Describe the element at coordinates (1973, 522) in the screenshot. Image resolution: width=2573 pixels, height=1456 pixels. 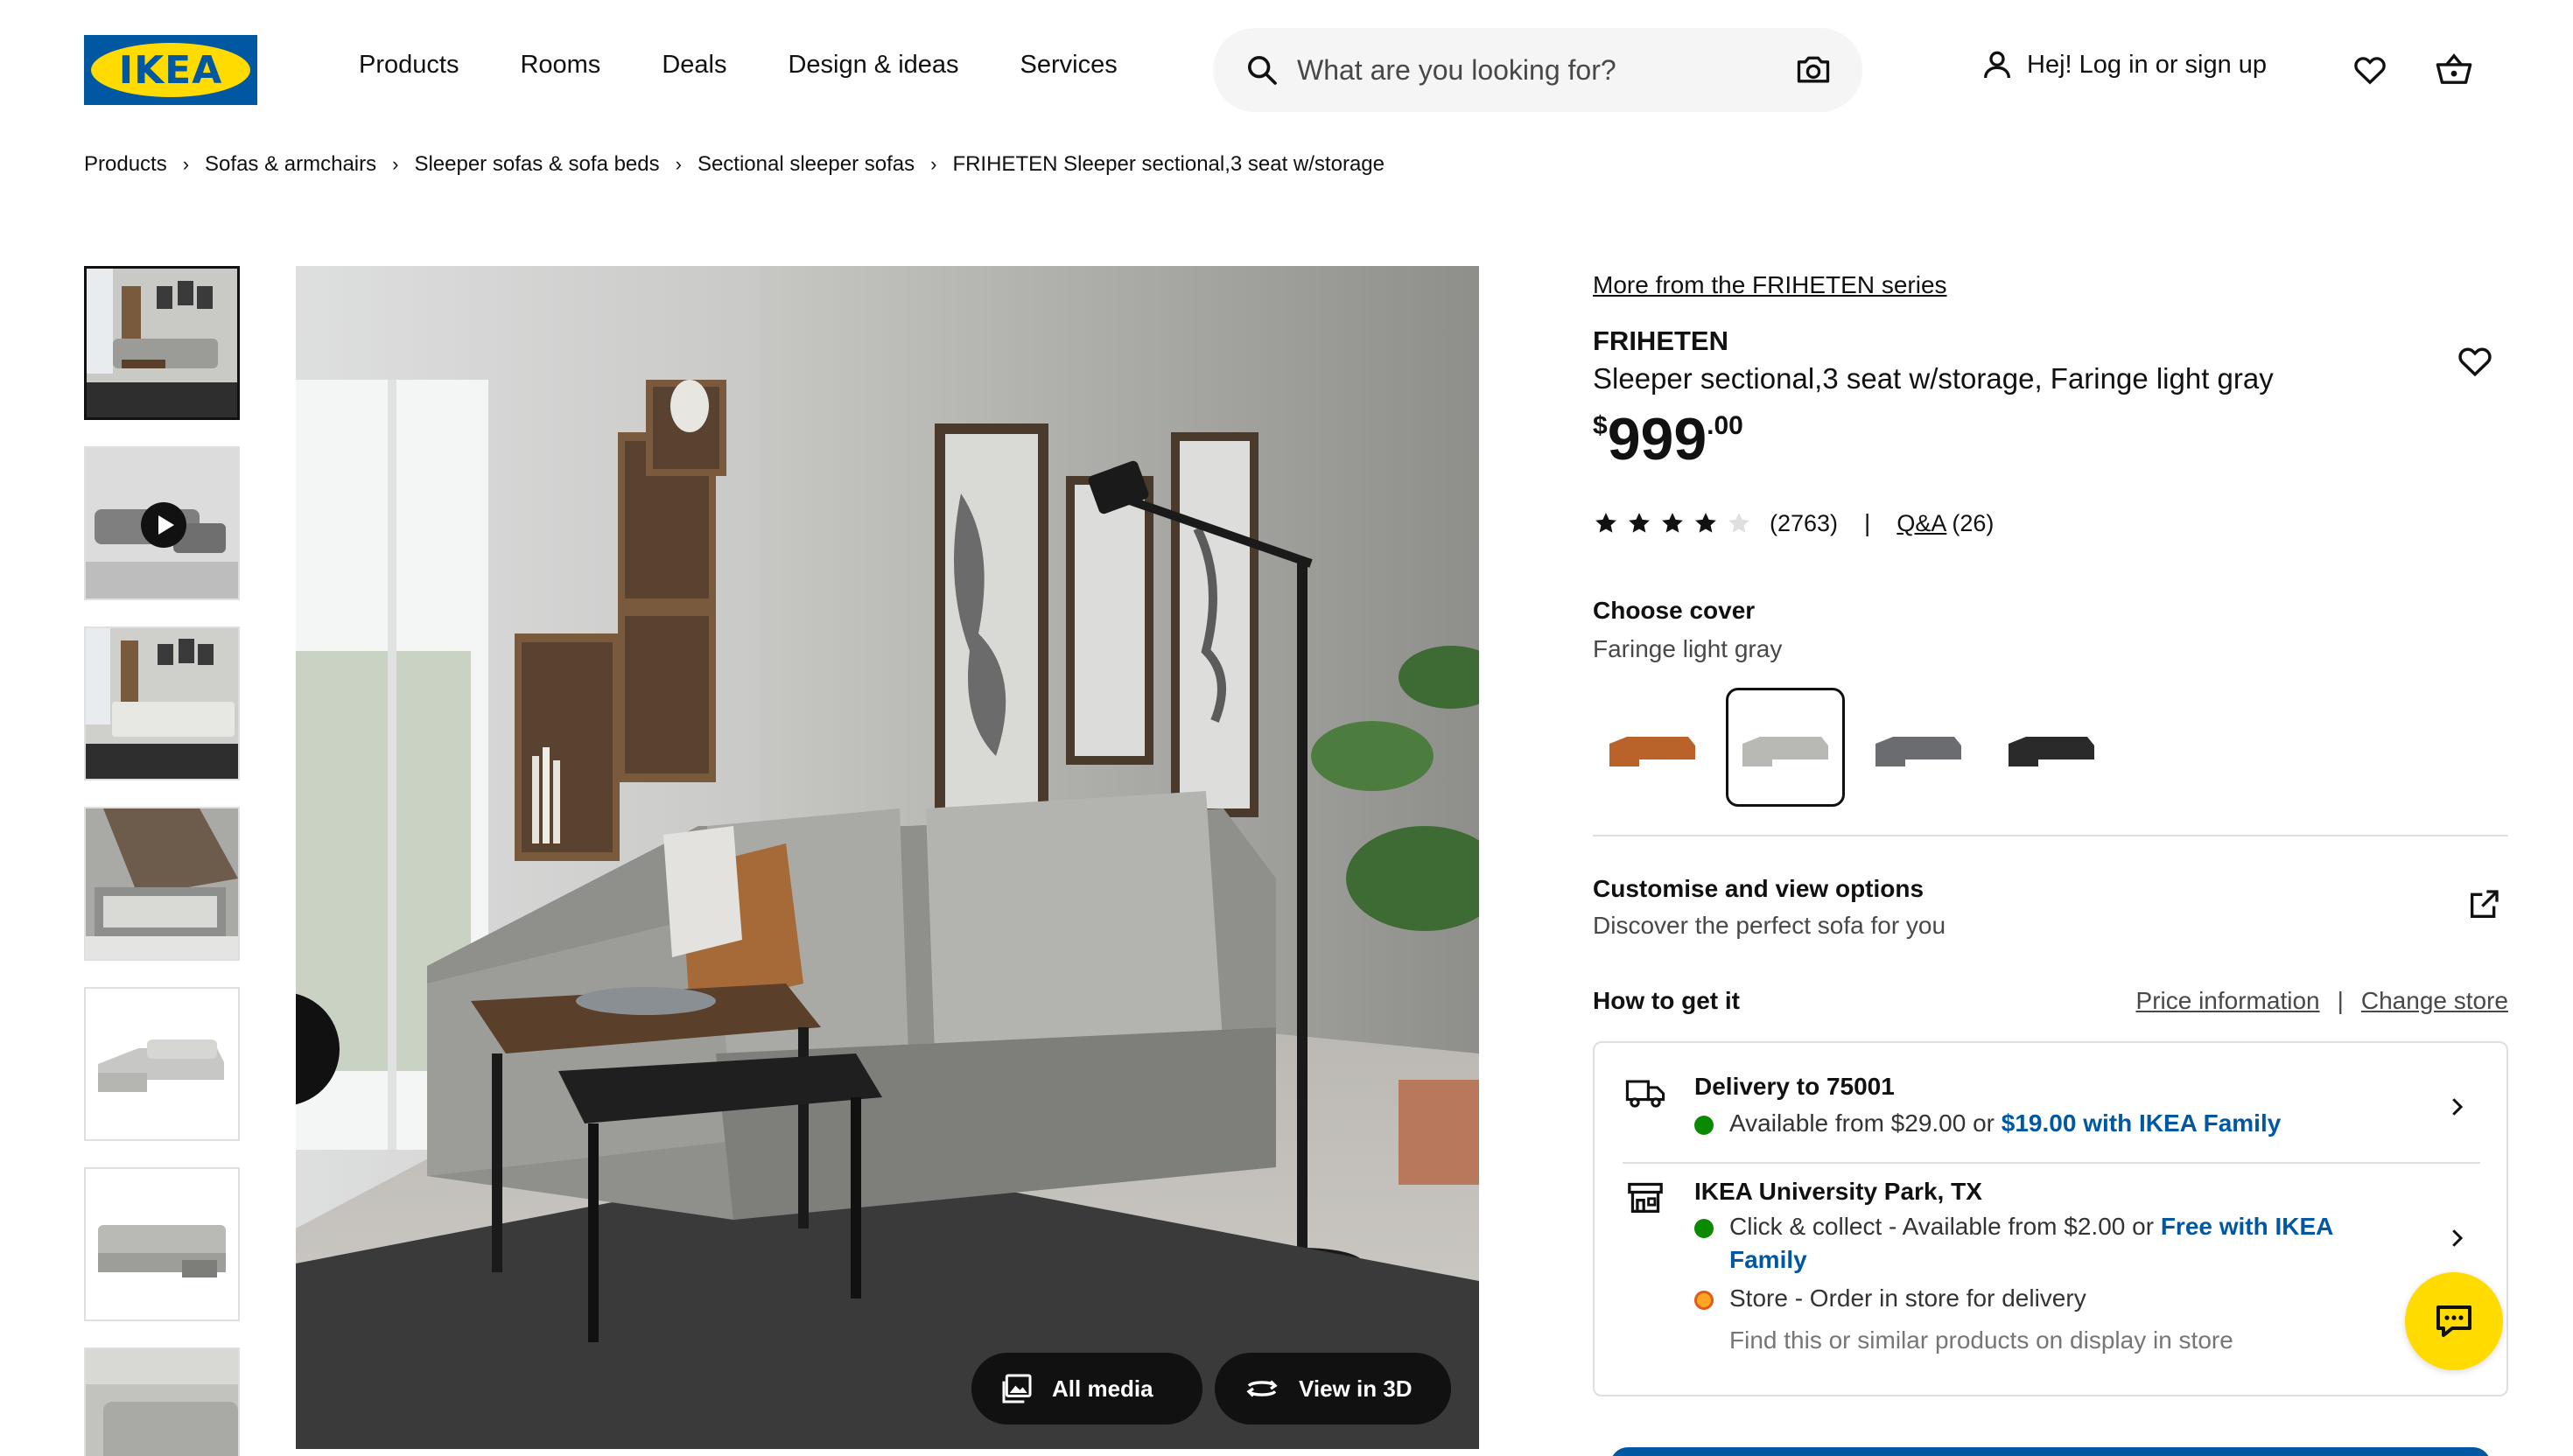
I see `qa-count: (26)` at that location.